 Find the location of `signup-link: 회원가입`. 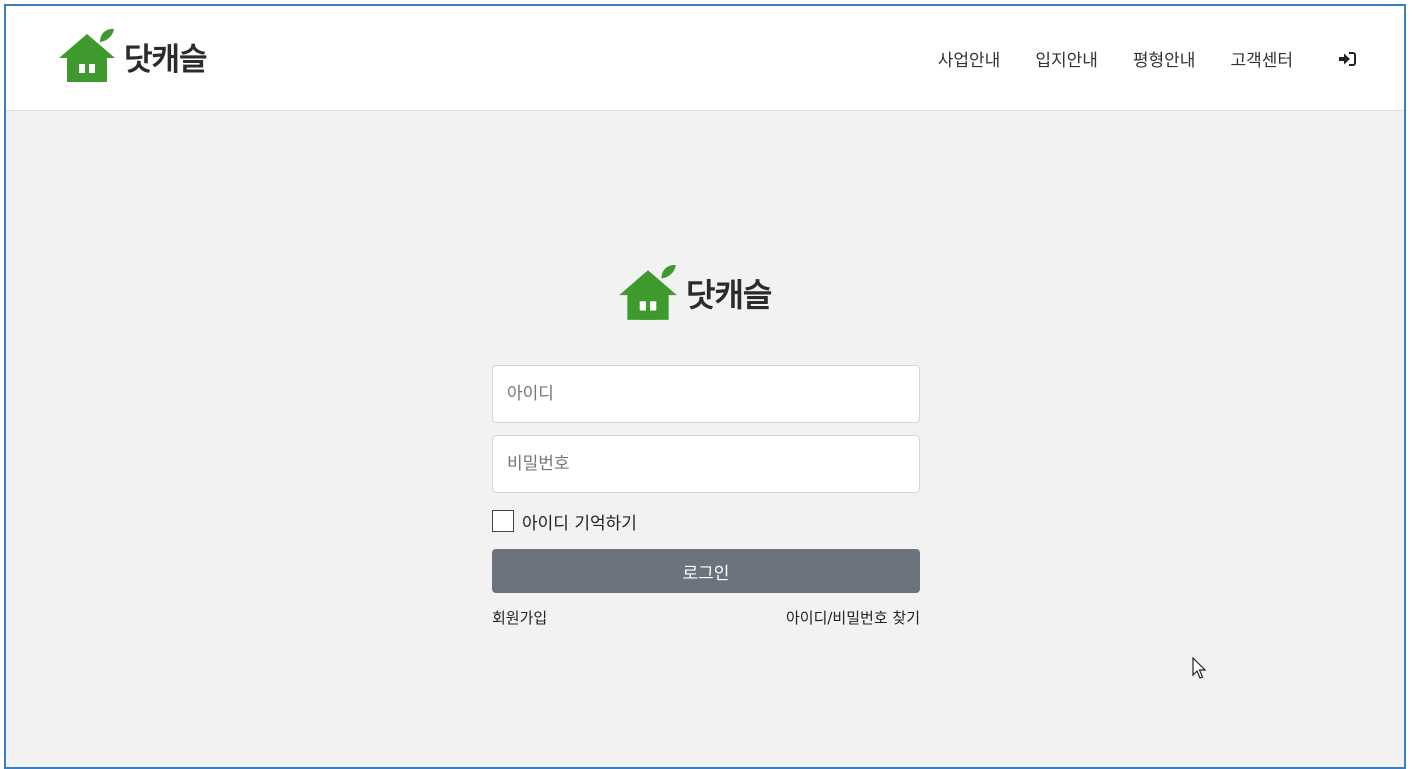

signup-link: 회원가입 is located at coordinates (519, 617).